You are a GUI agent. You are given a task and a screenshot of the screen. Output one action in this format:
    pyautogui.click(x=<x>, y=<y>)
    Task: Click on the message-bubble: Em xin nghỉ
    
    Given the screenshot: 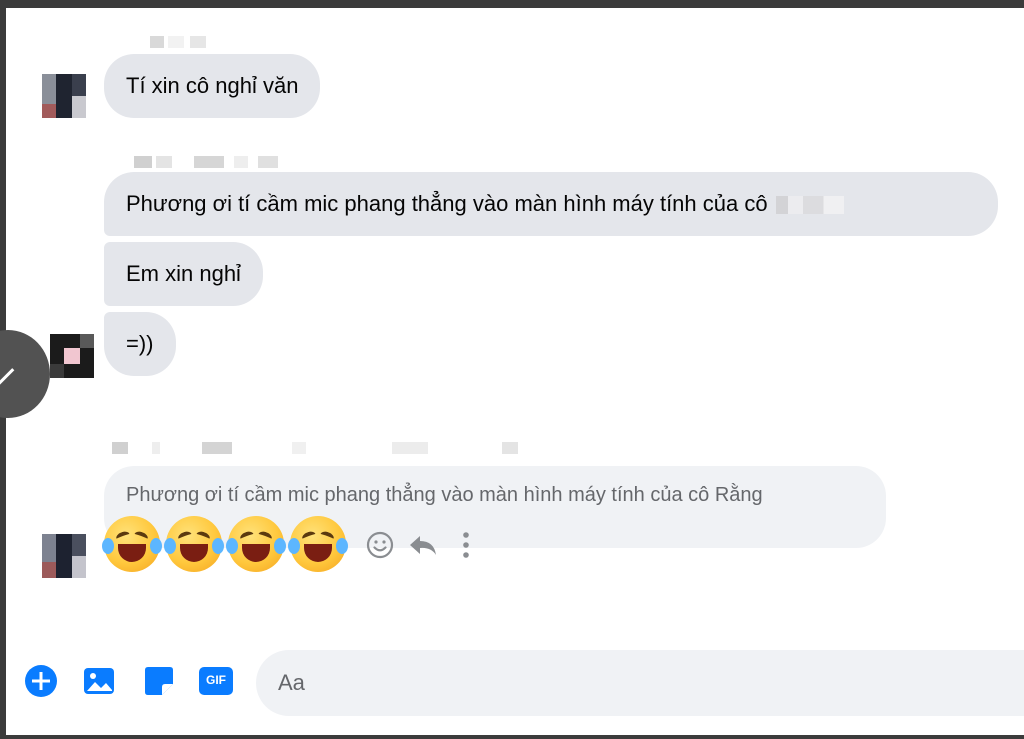 What is the action you would take?
    pyautogui.click(x=183, y=274)
    